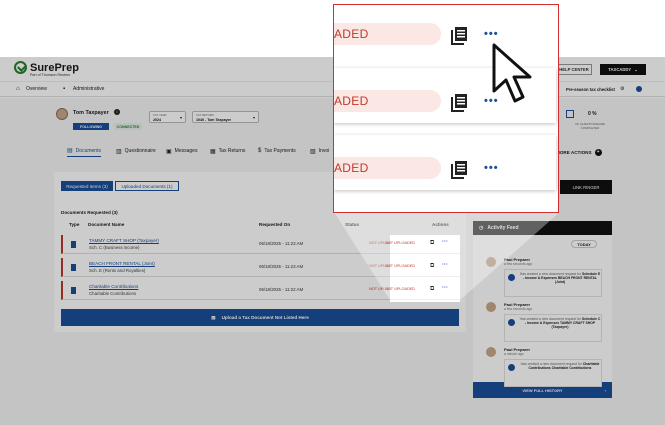  I want to click on mouse-pointer-icon, so click(512, 73).